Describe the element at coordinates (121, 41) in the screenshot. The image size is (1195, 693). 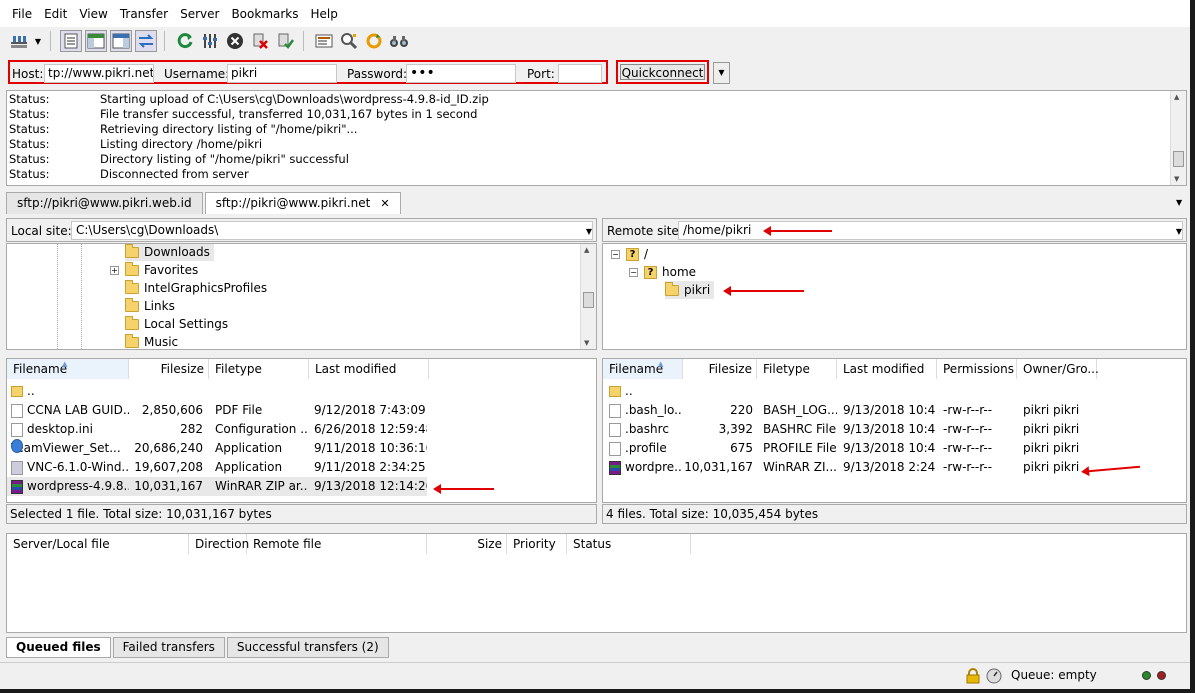
I see `toggle-remote-tree-icon` at that location.